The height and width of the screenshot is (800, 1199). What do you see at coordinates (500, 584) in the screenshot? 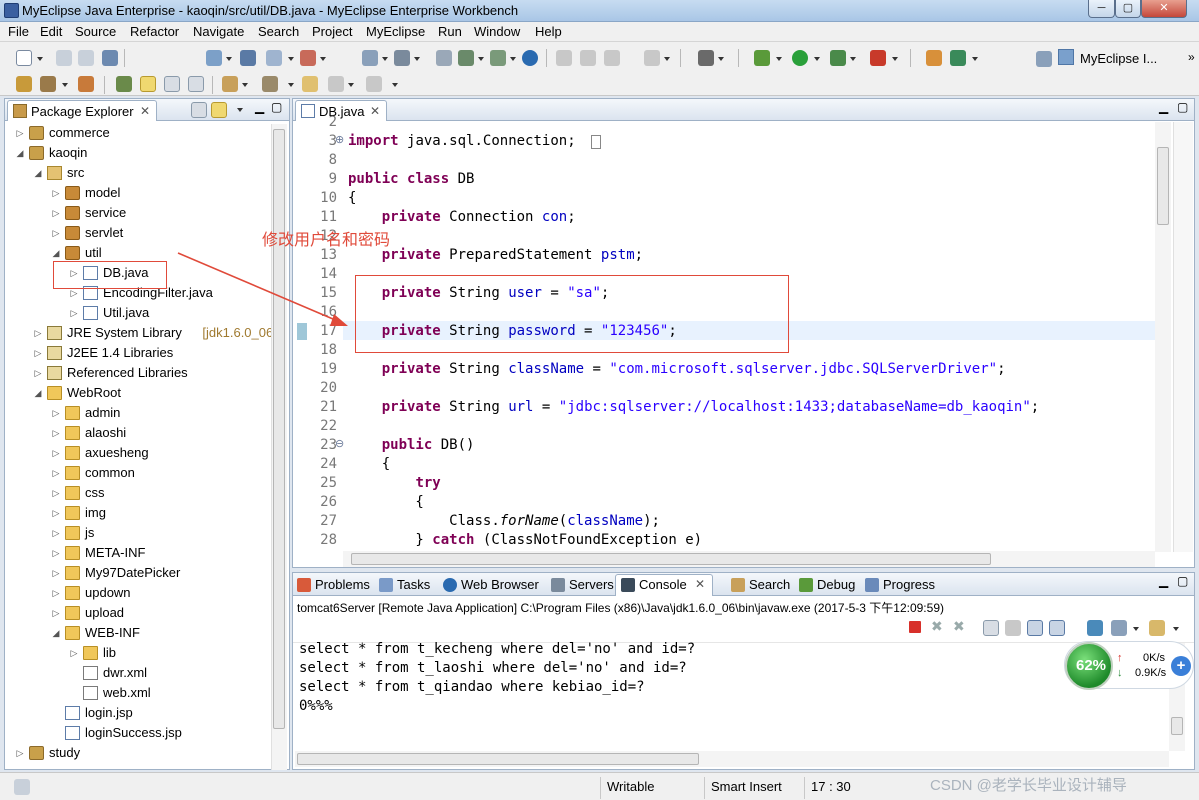
I see `tab-label: Web Browser` at bounding box center [500, 584].